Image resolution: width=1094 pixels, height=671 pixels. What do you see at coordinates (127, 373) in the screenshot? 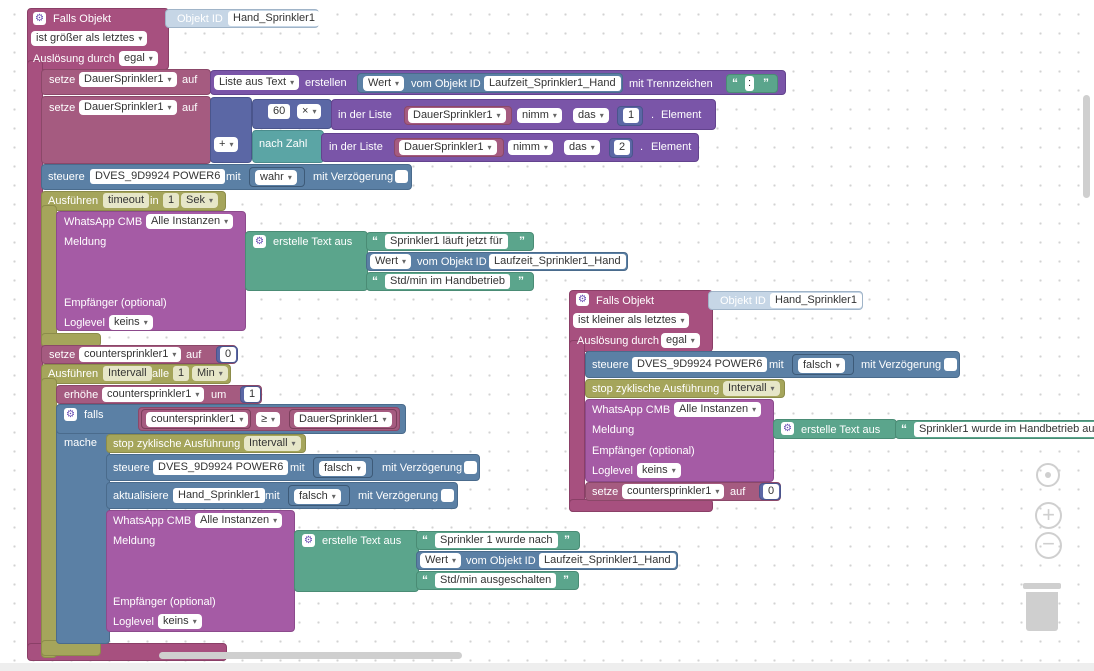
I see `interval-mode: Intervall` at bounding box center [127, 373].